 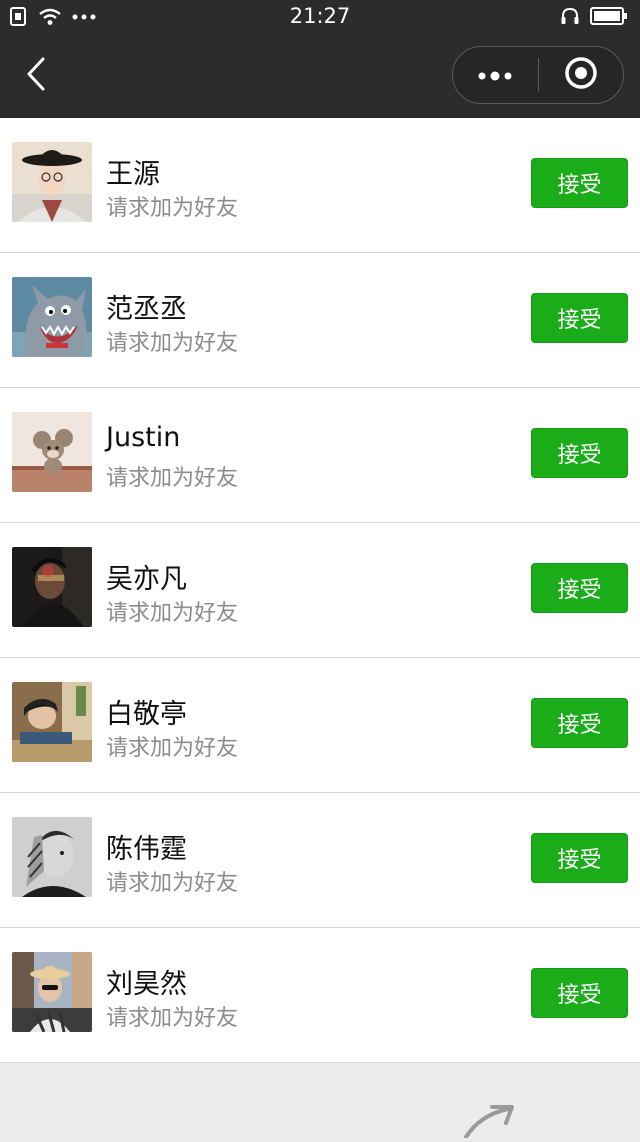 What do you see at coordinates (133, 174) in the screenshot?
I see `requester-name: 王源` at bounding box center [133, 174].